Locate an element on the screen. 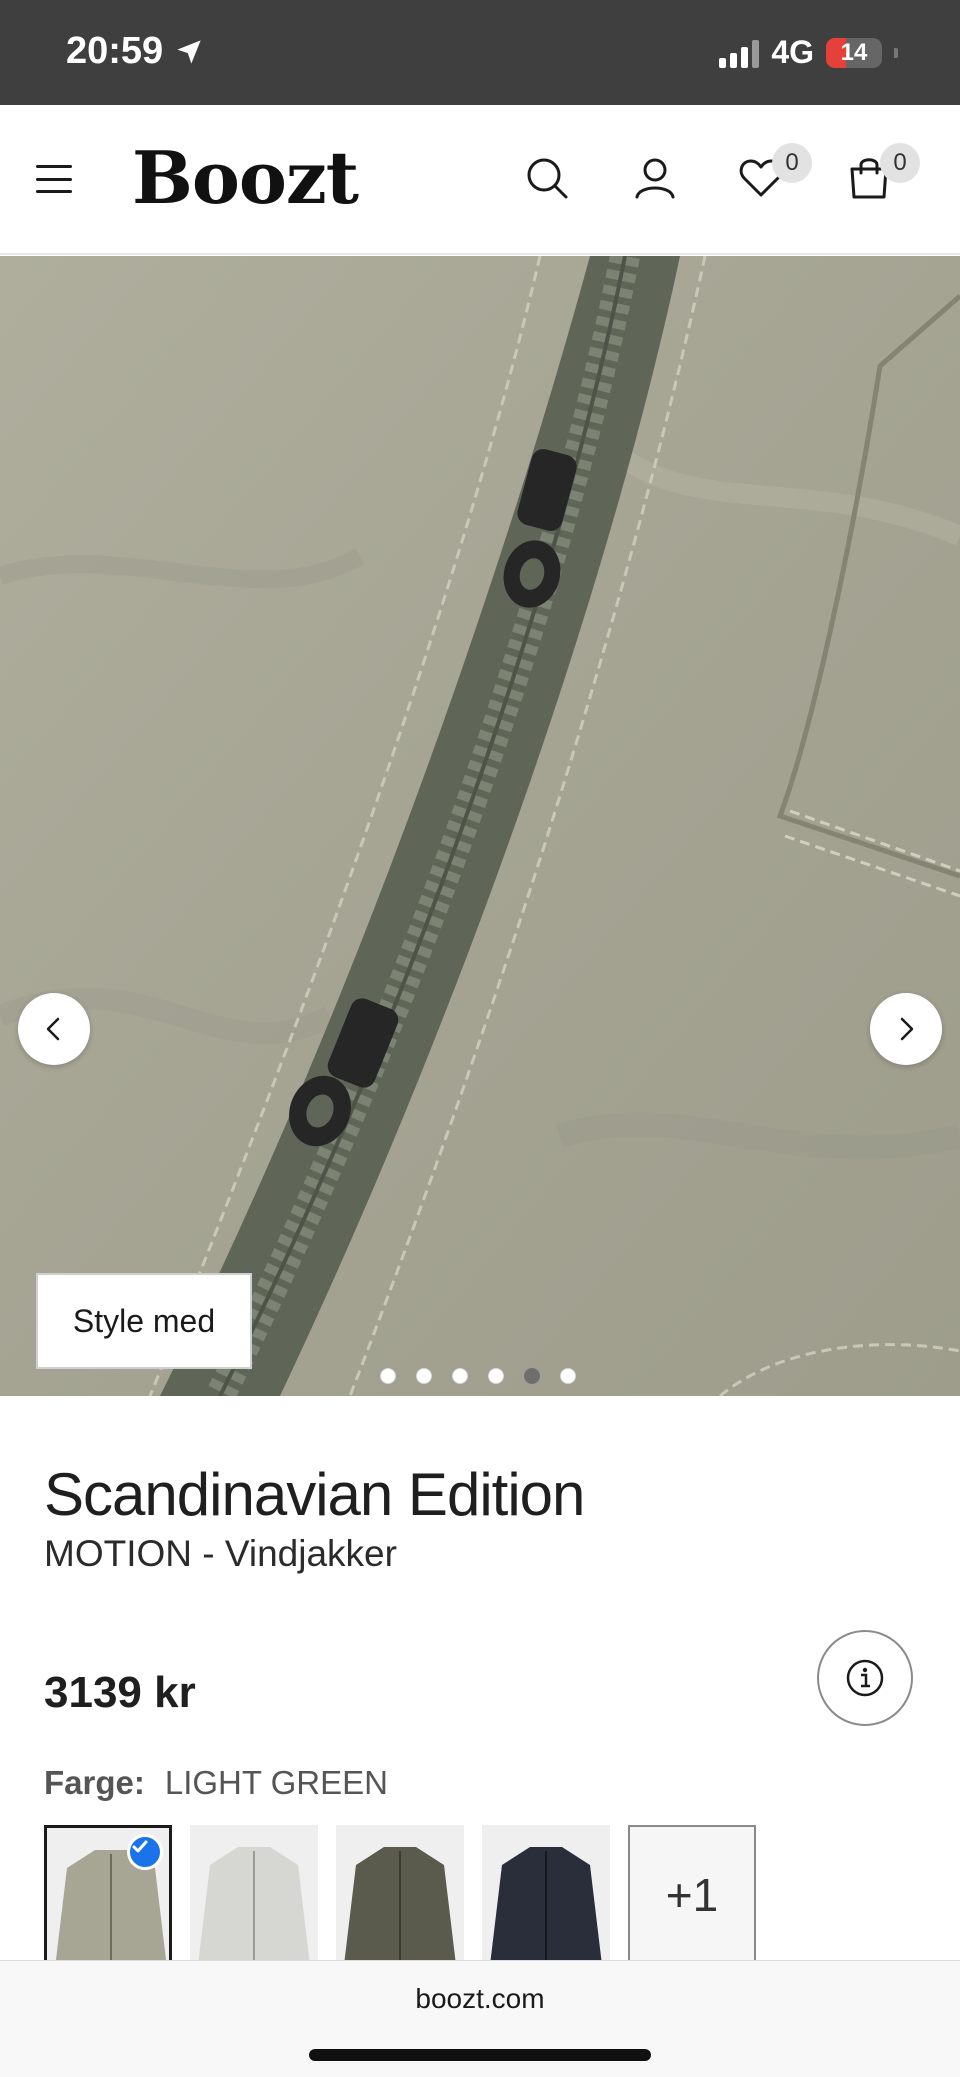 The width and height of the screenshot is (960, 2077). chevron-right-icon is located at coordinates (907, 1029).